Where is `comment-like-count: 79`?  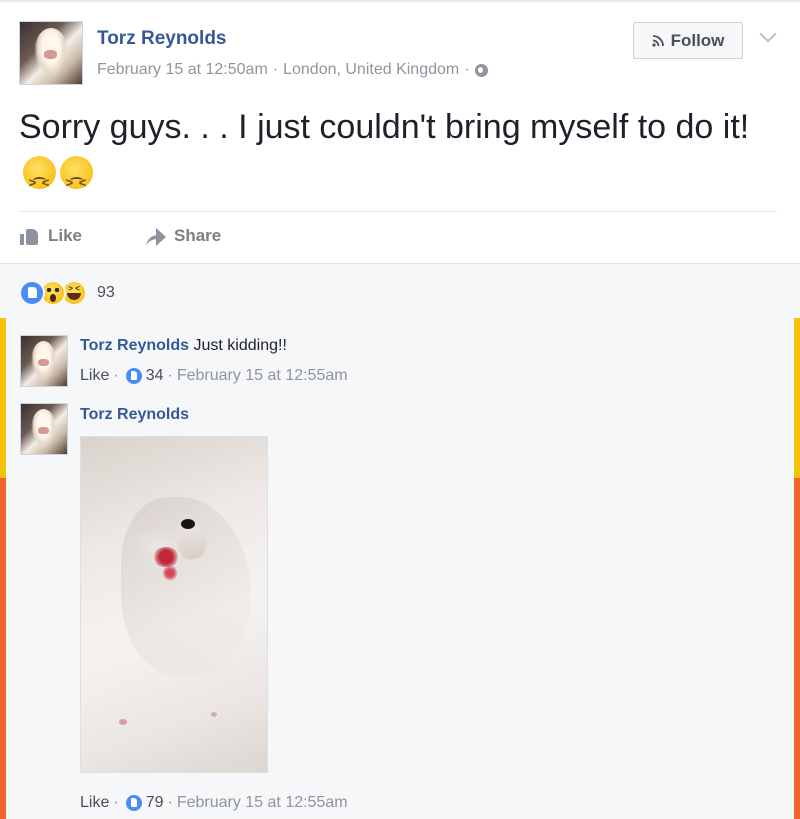
comment-like-count: 79 is located at coordinates (155, 803).